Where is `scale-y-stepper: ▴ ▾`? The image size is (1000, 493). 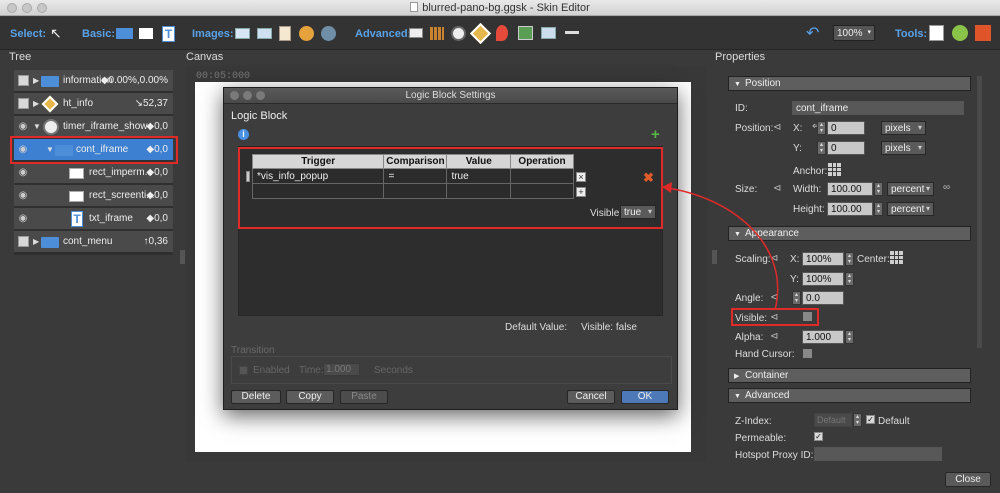
scale-y-stepper: ▴ ▾ is located at coordinates (849, 279).